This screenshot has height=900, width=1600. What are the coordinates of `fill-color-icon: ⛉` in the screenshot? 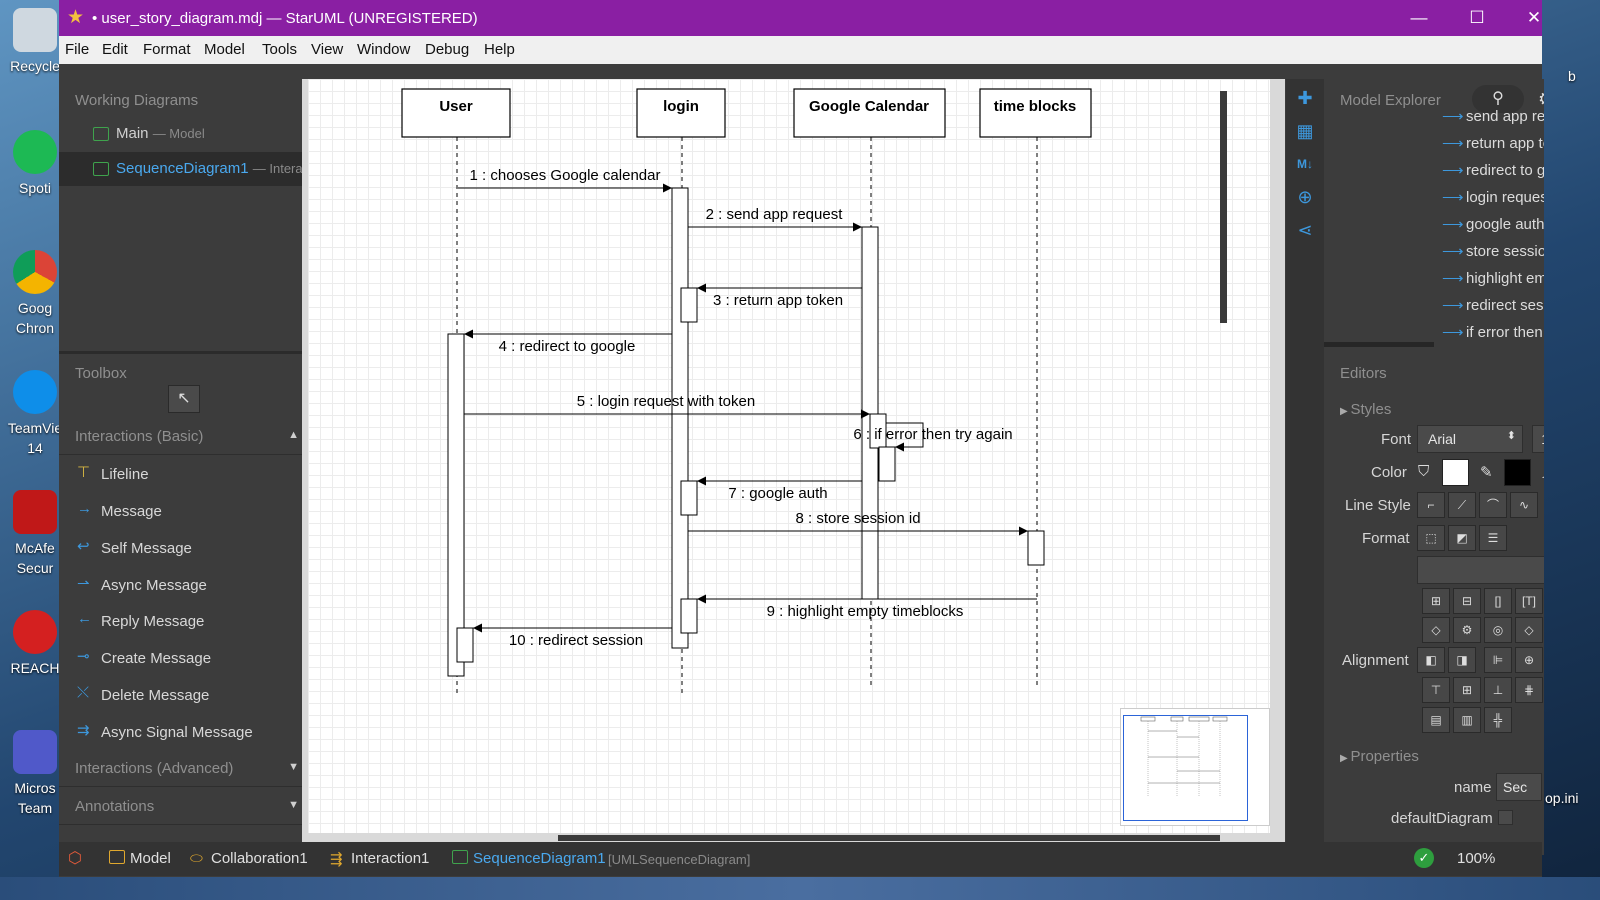 It's located at (1423, 471).